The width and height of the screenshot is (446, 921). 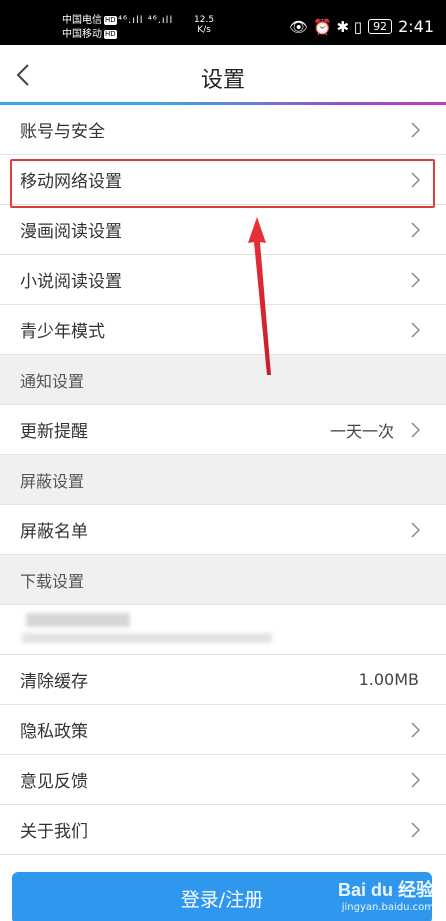 I want to click on speed-unit: K/s, so click(x=204, y=30).